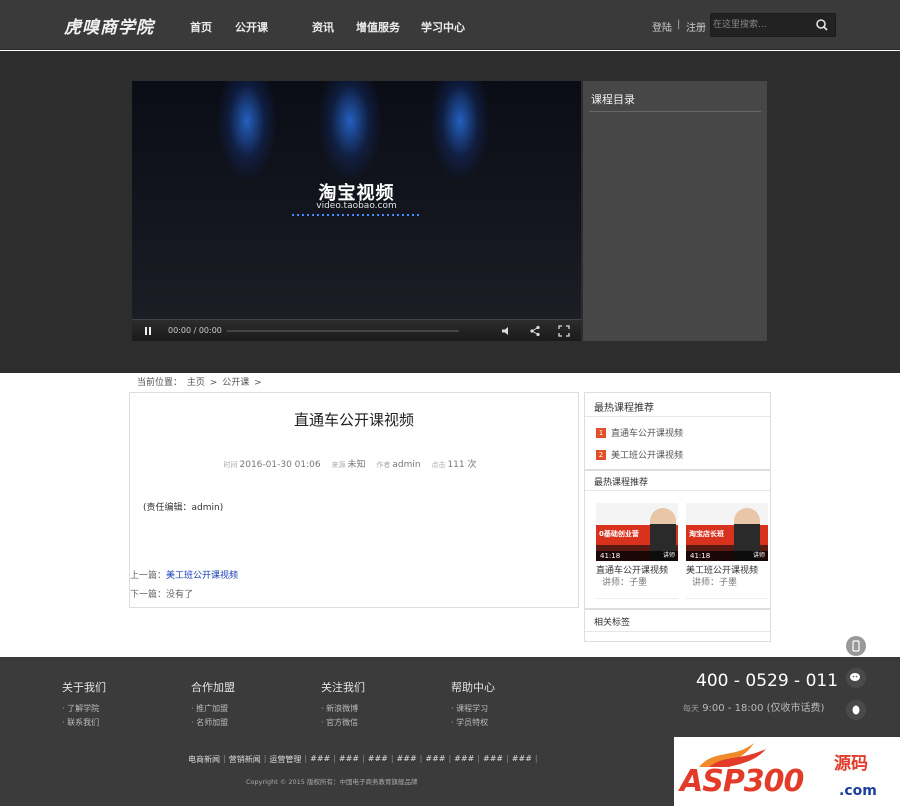 This screenshot has height=806, width=900. What do you see at coordinates (856, 710) in the screenshot?
I see `qq-button` at bounding box center [856, 710].